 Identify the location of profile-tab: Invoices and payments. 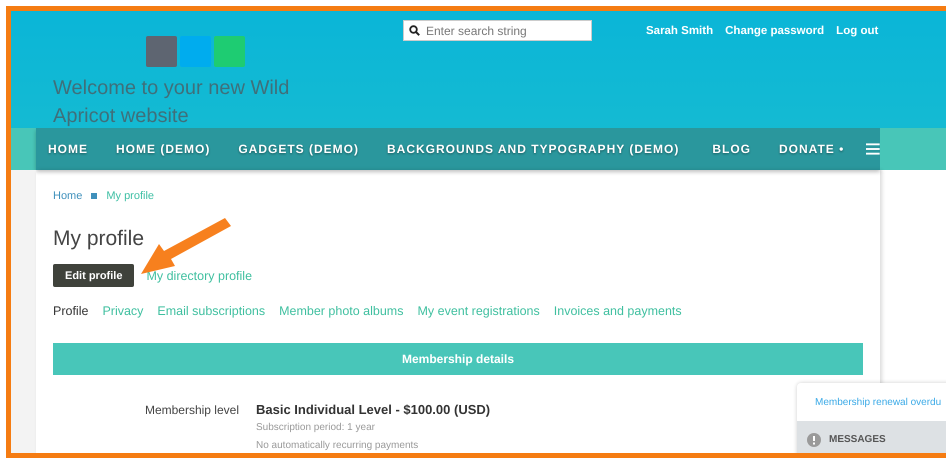
(618, 311).